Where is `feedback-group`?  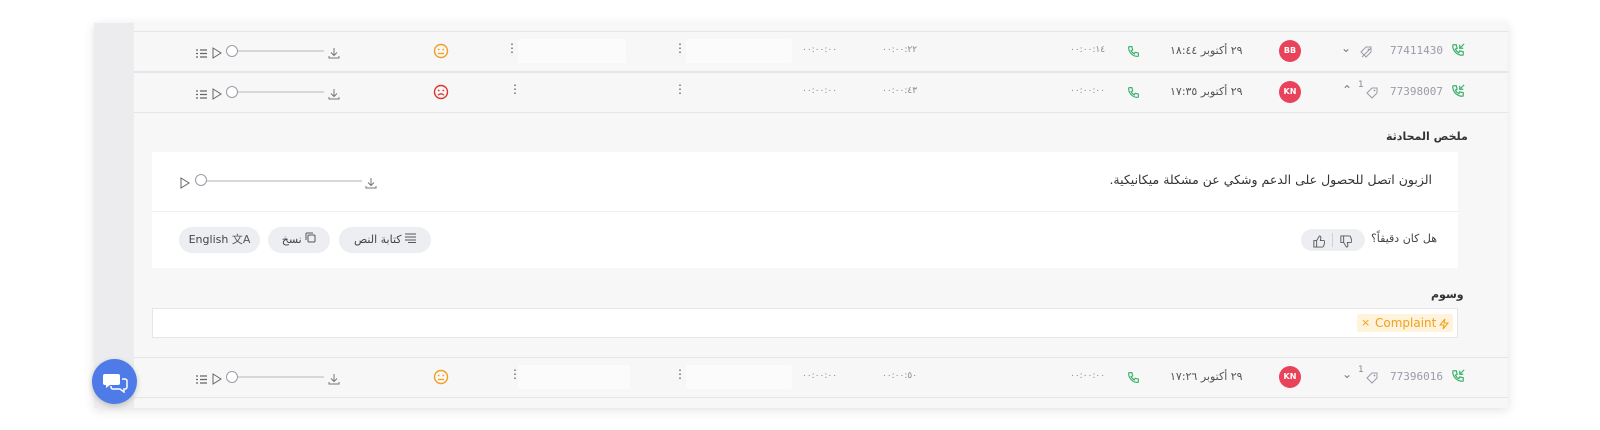
feedback-group is located at coordinates (1333, 240).